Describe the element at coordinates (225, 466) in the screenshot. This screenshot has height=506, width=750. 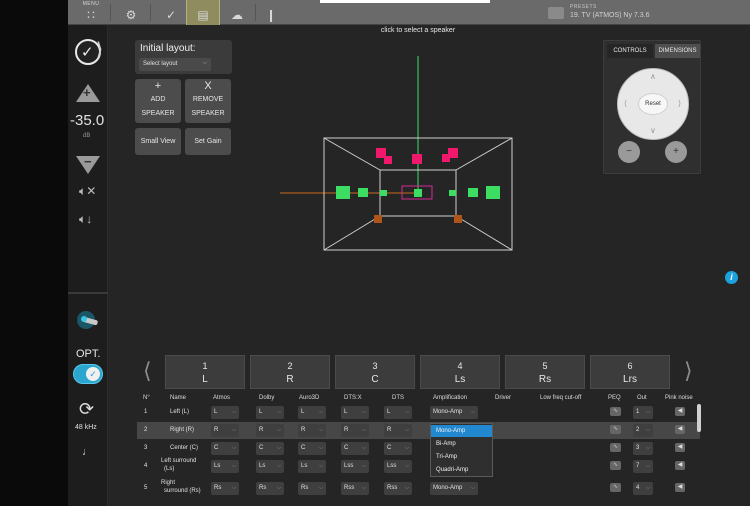
I see `atmos-select: Ls ⌵` at that location.